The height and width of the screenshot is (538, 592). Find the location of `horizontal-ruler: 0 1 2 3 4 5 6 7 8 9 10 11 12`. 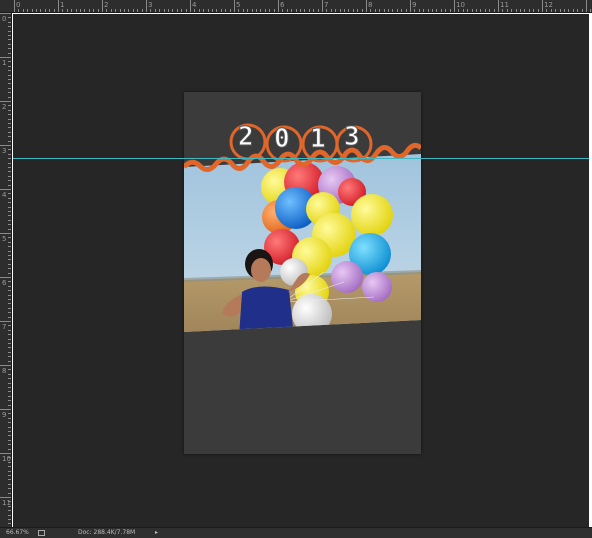

horizontal-ruler: 0 1 2 3 4 5 6 7 8 9 10 11 12 is located at coordinates (296, 6).